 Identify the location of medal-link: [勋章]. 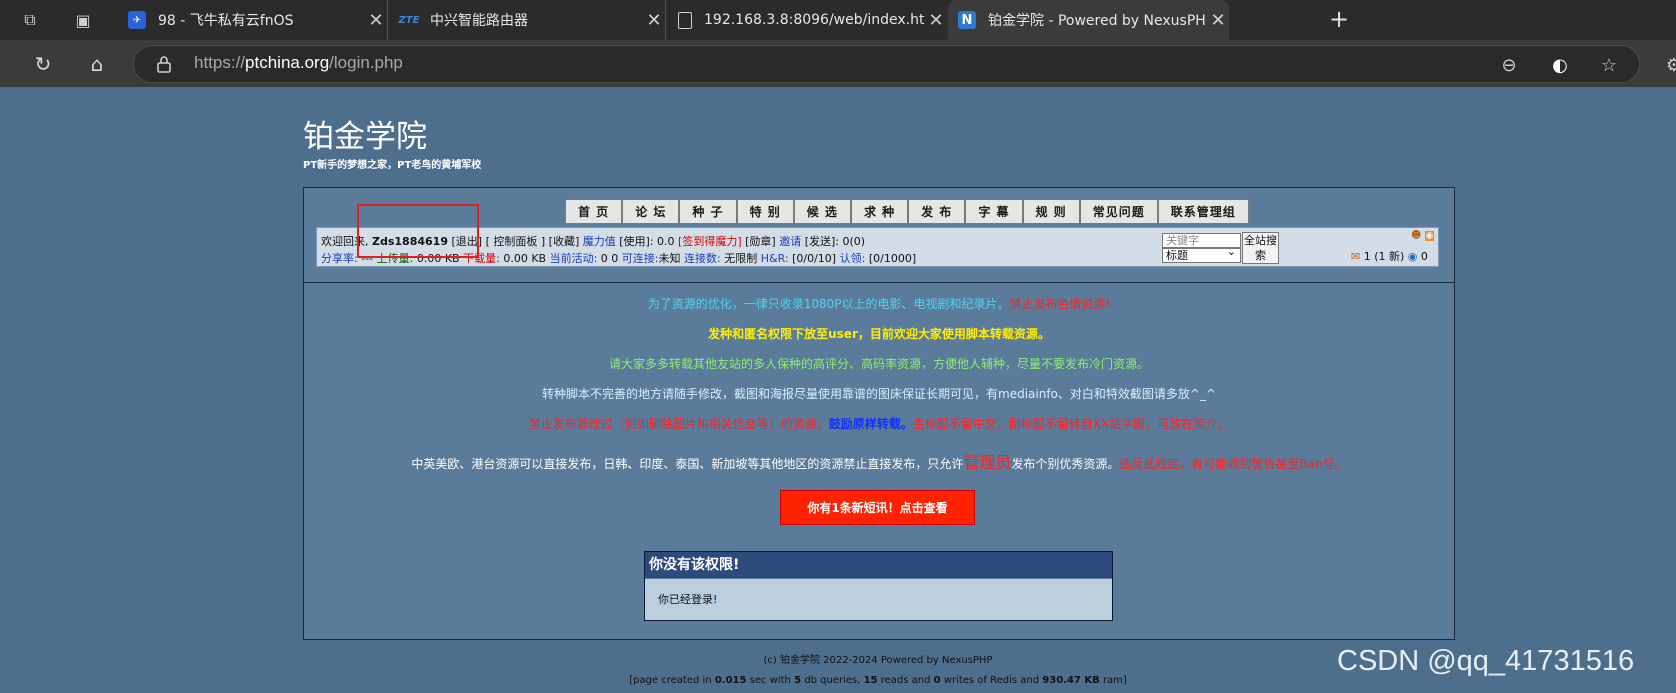
(760, 241).